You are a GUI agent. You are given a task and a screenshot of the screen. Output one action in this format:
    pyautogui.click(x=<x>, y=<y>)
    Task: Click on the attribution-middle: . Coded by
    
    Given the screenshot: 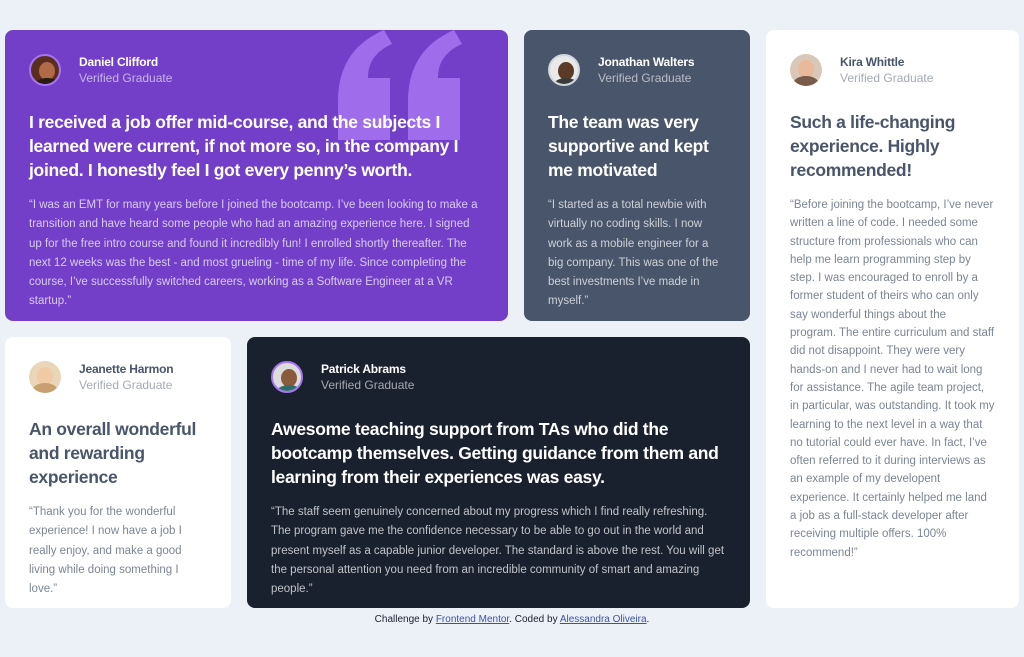 What is the action you would take?
    pyautogui.click(x=533, y=619)
    